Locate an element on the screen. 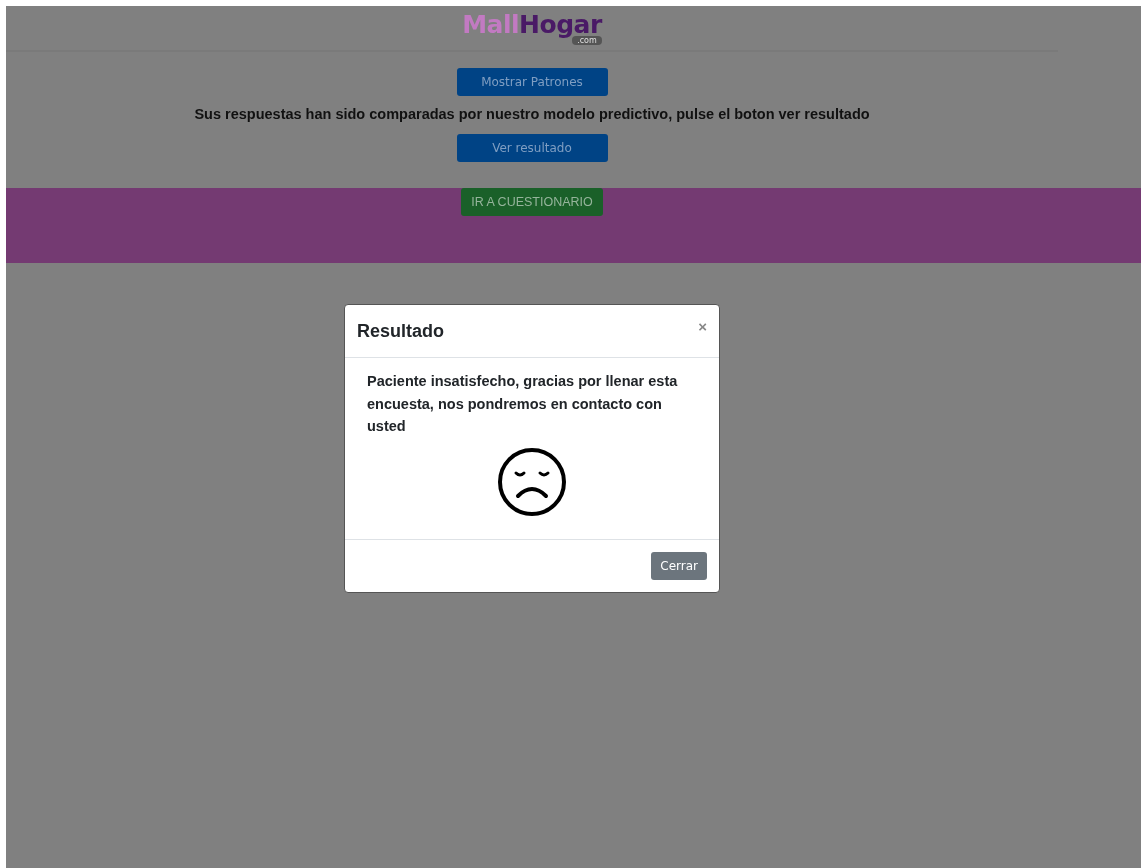 The height and width of the screenshot is (868, 1141). show-patterns-button: Mostrar Patrones is located at coordinates (532, 82).